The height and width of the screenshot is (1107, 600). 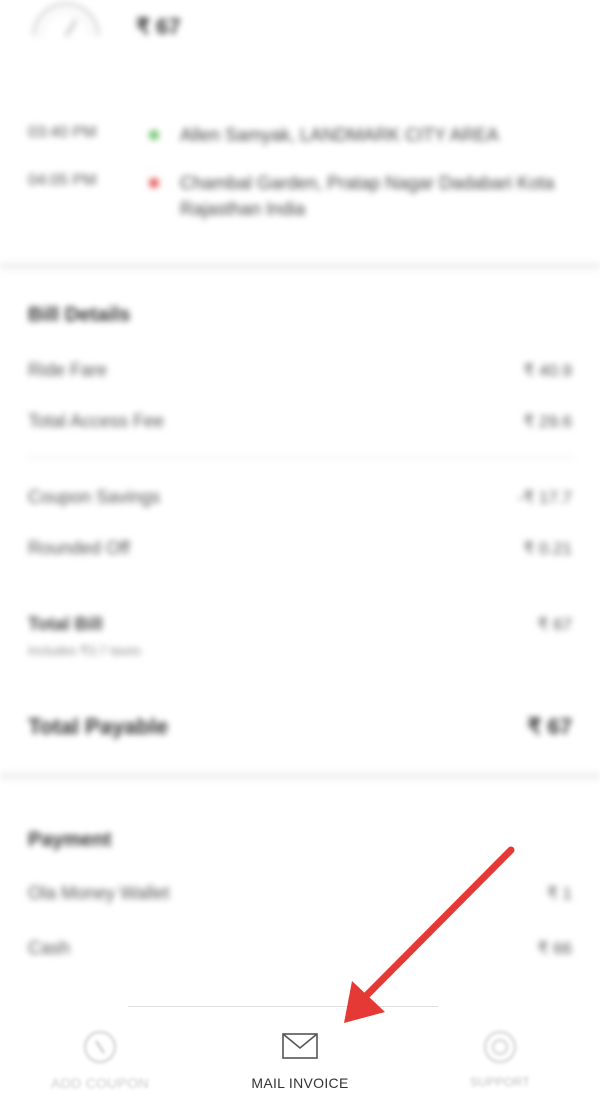 What do you see at coordinates (68, 370) in the screenshot?
I see `ride-fare-label: Ride Fare` at bounding box center [68, 370].